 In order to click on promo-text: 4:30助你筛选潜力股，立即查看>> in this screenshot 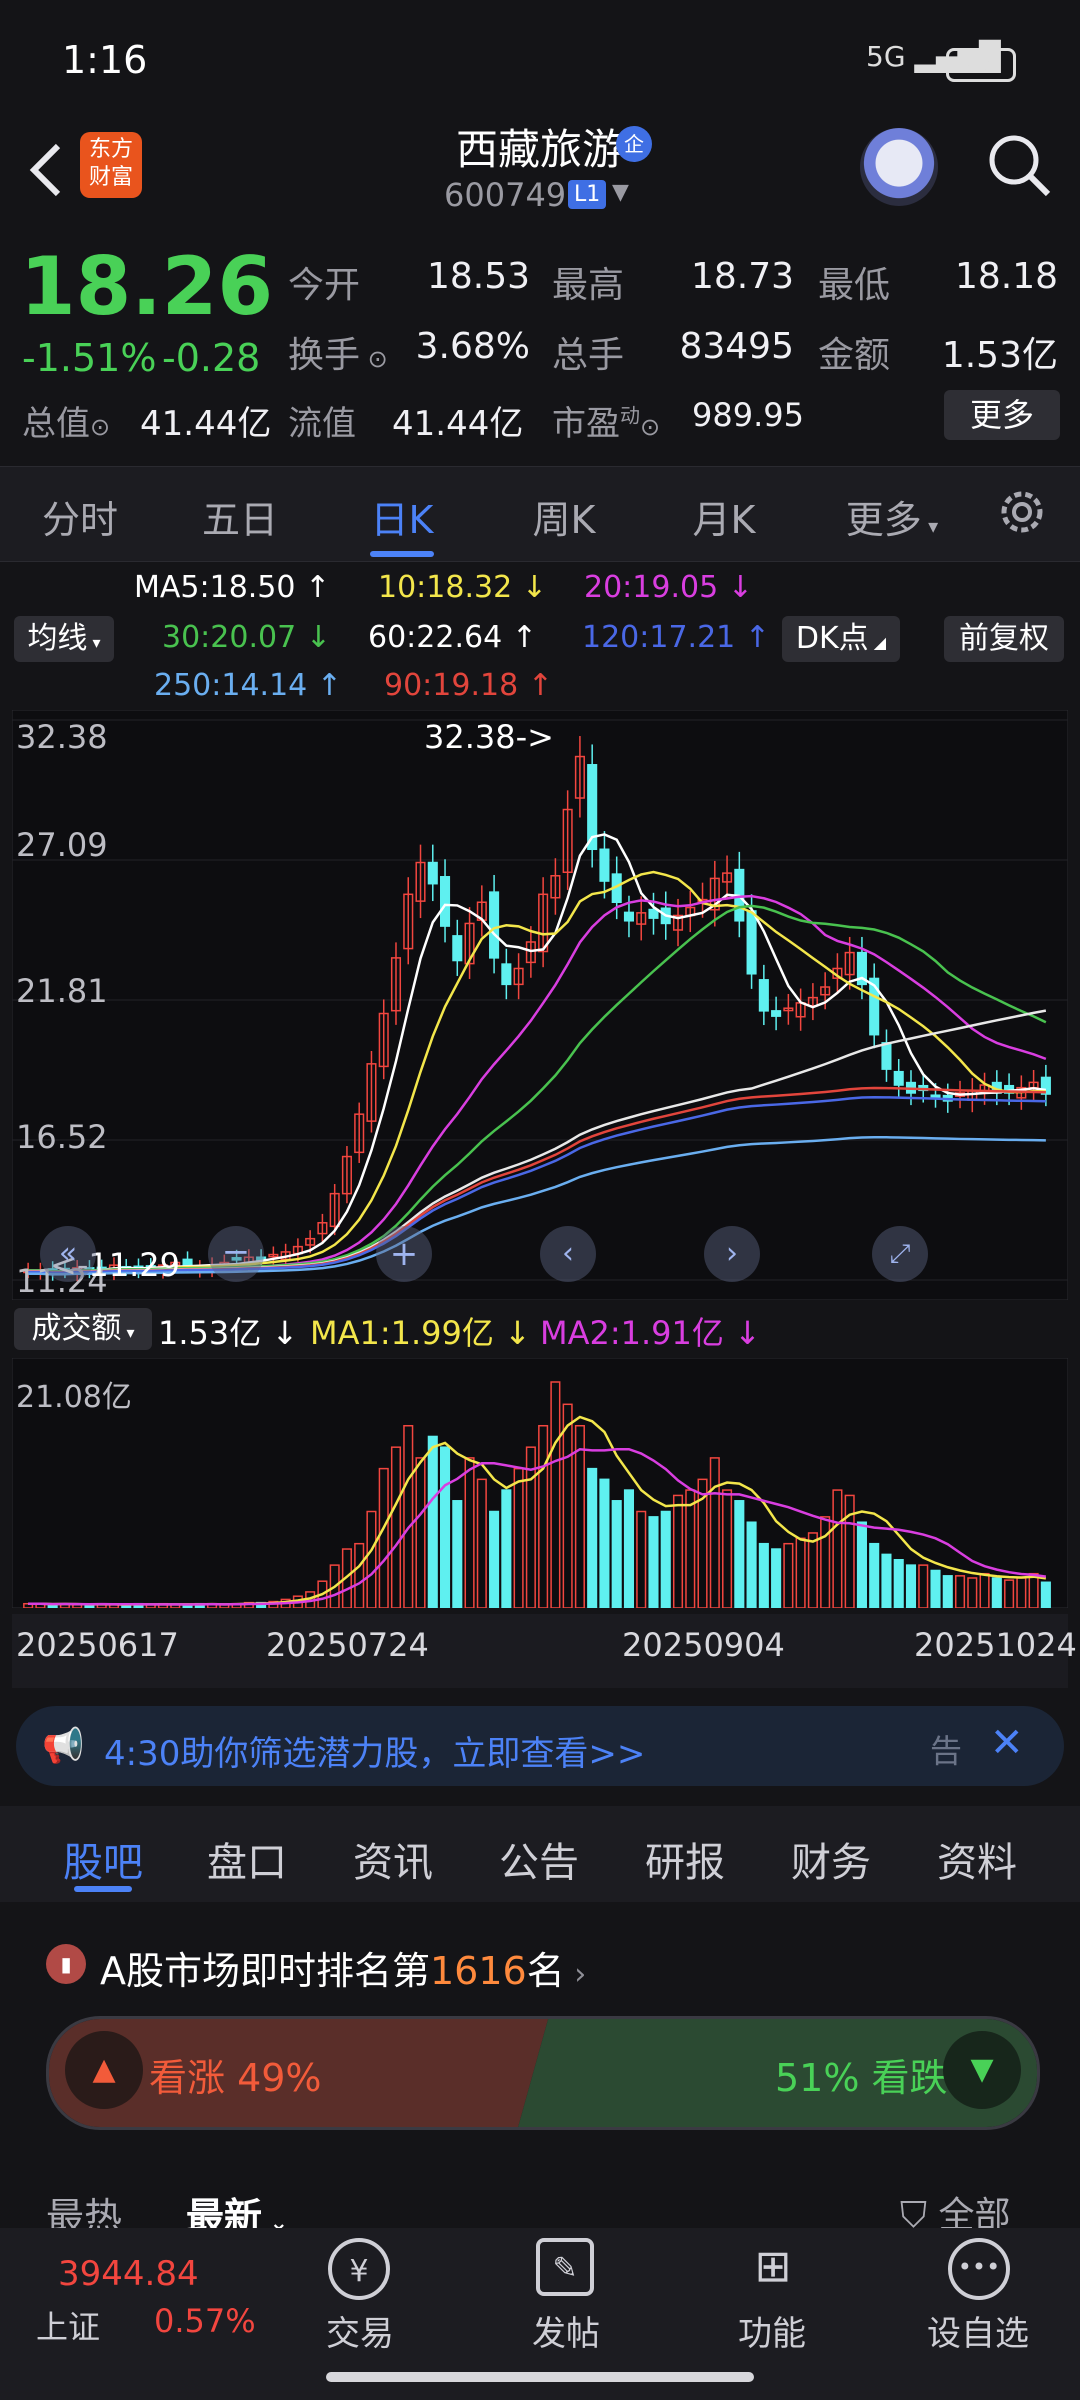, I will do `click(374, 1750)`.